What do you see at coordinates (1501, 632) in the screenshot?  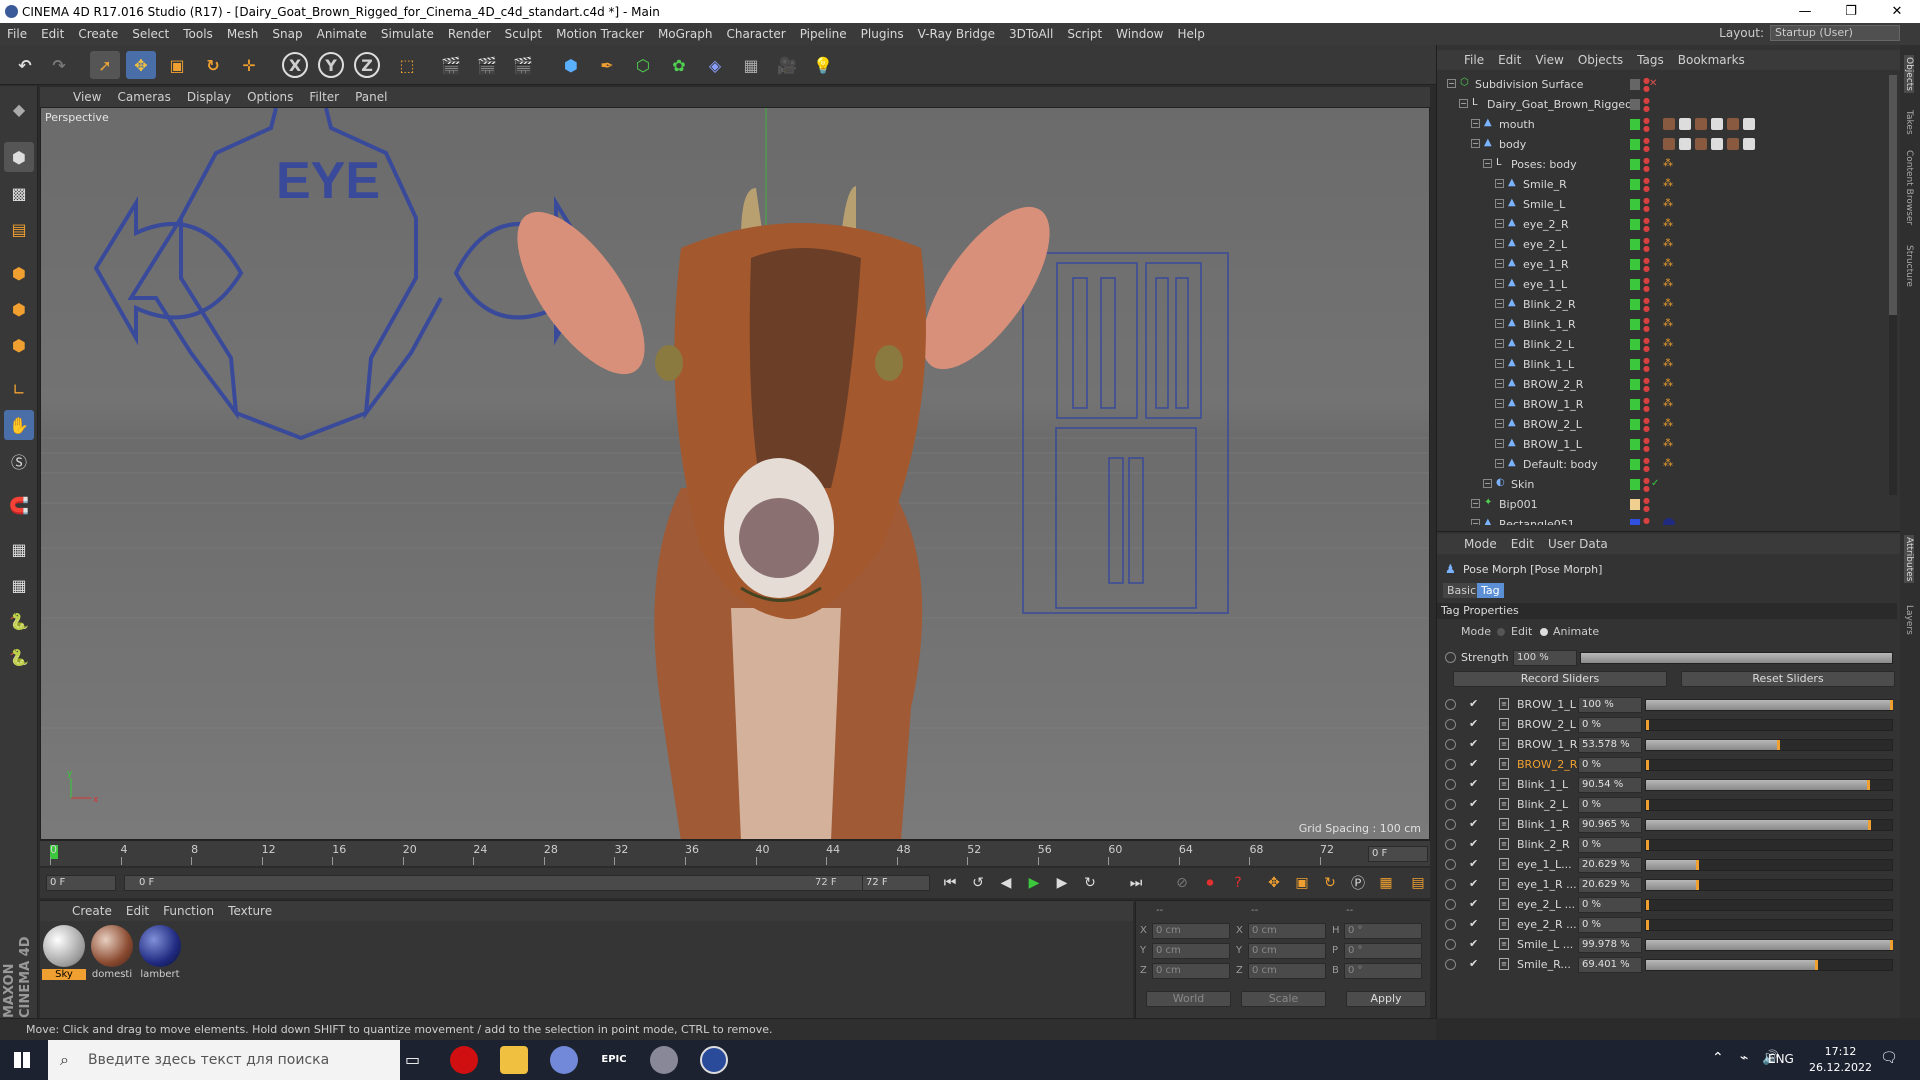 I see `mode-edit-radio` at bounding box center [1501, 632].